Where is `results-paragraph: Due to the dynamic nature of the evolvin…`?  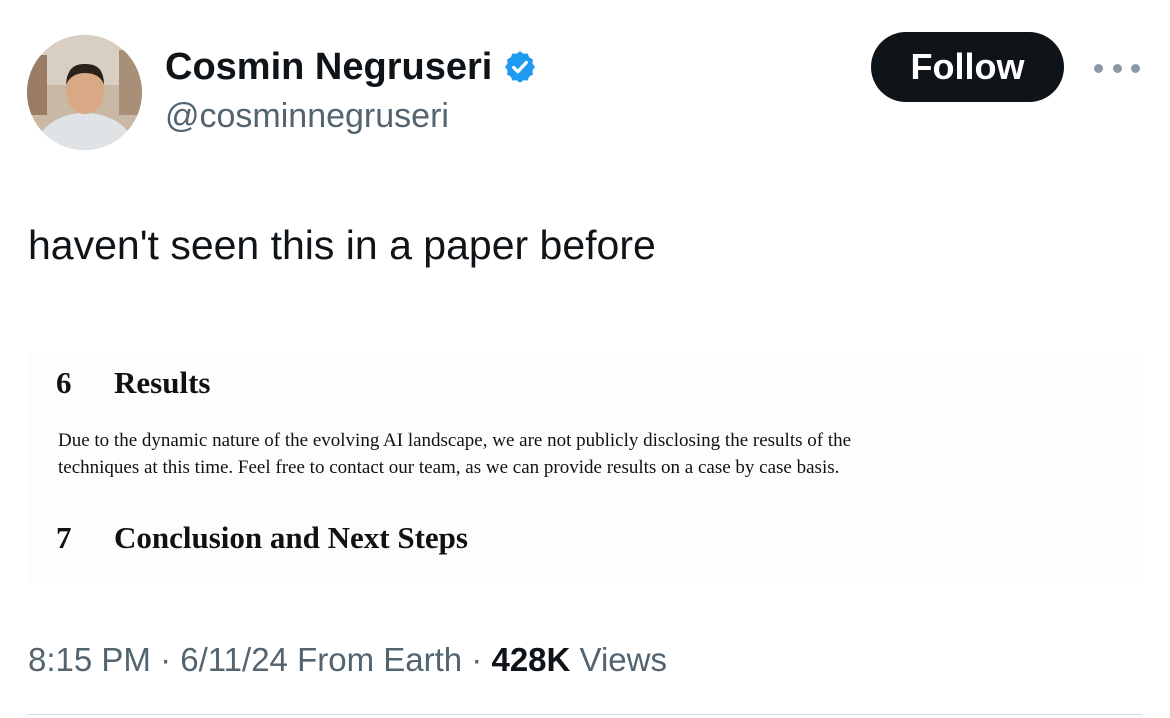
results-paragraph: Due to the dynamic nature of the evolvin… is located at coordinates (598, 454).